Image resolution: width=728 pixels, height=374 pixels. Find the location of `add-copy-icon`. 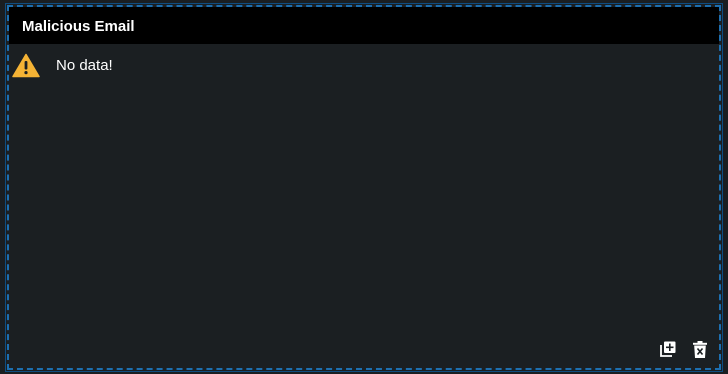

add-copy-icon is located at coordinates (668, 349).